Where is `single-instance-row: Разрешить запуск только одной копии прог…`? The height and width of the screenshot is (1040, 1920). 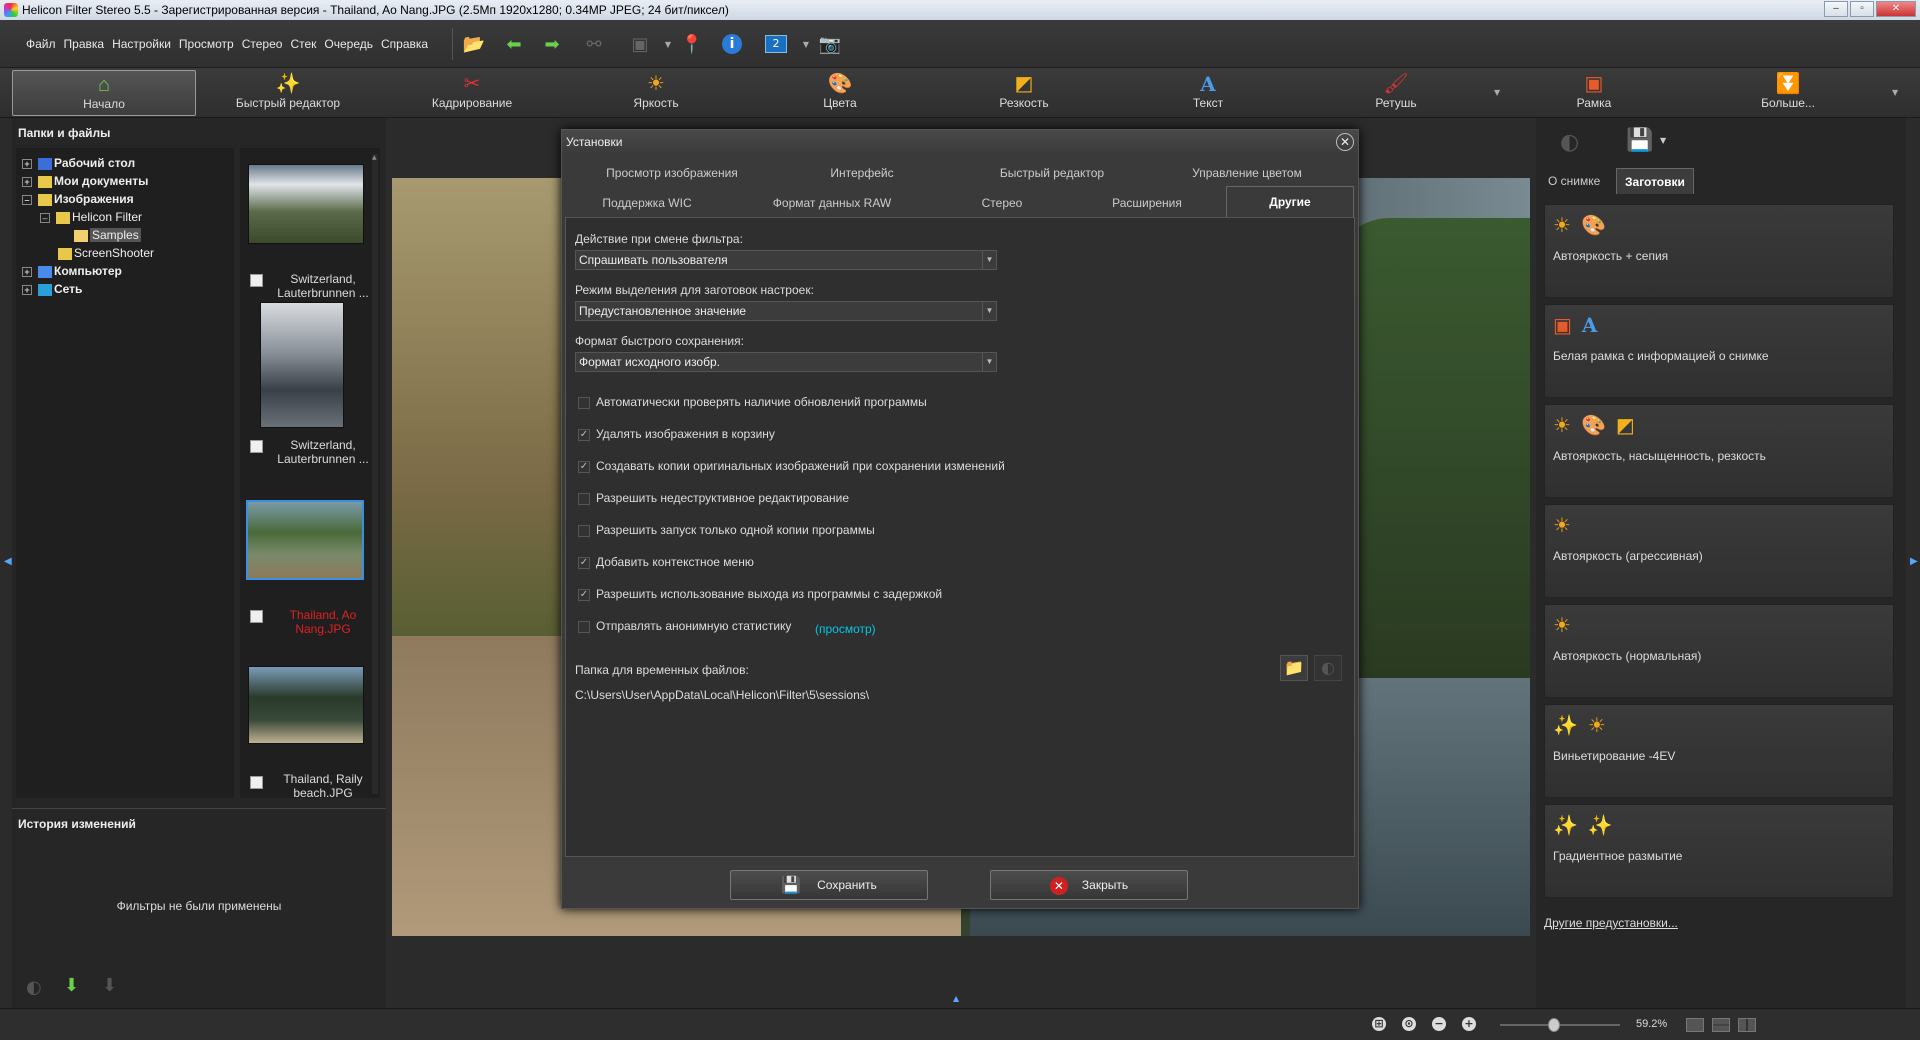 single-instance-row: Разрешить запуск только одной копии прог… is located at coordinates (726, 530).